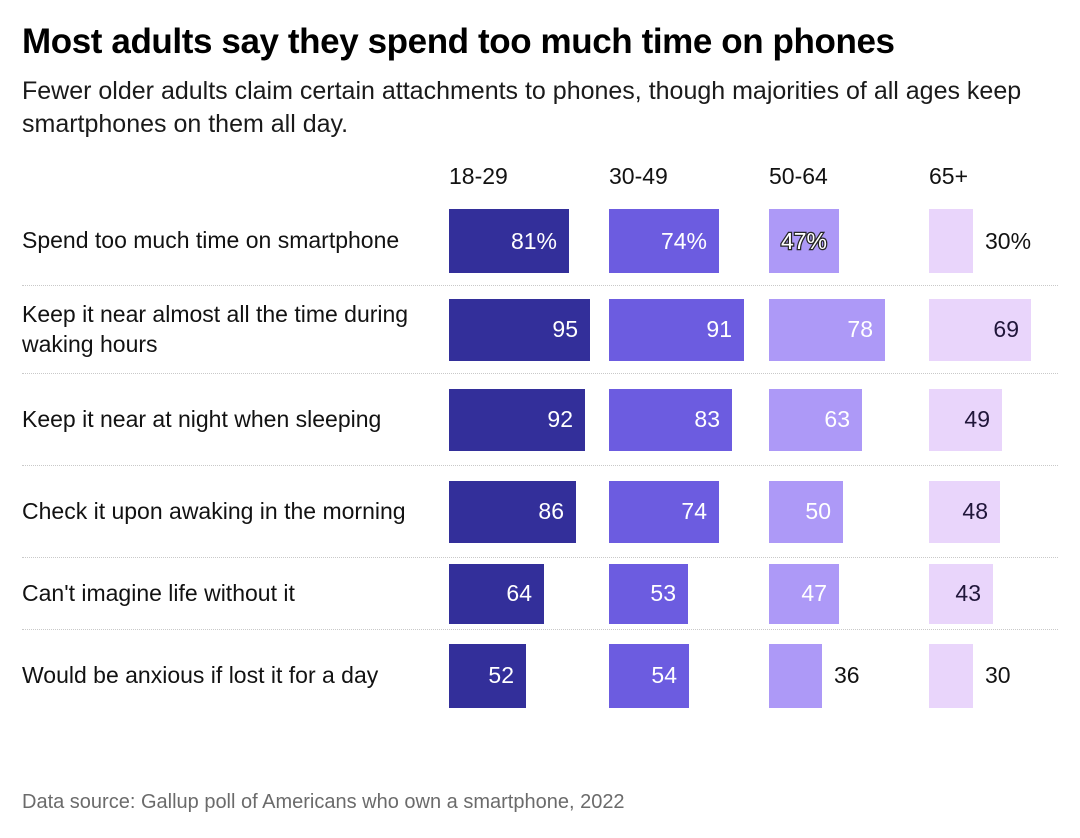 This screenshot has height=838, width=1080. Describe the element at coordinates (814, 593) in the screenshot. I see `bar-value-label: 47` at that location.